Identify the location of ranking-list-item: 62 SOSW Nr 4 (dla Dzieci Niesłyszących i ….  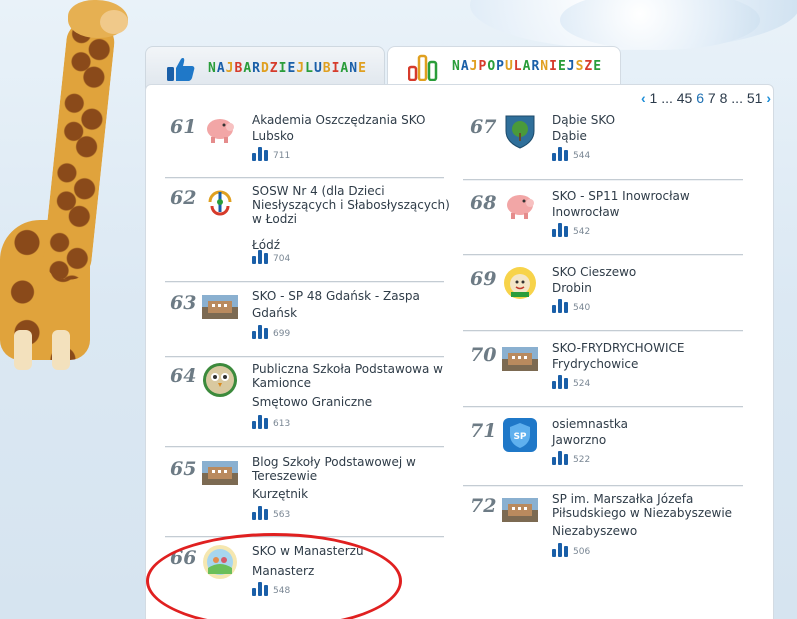
(311, 225).